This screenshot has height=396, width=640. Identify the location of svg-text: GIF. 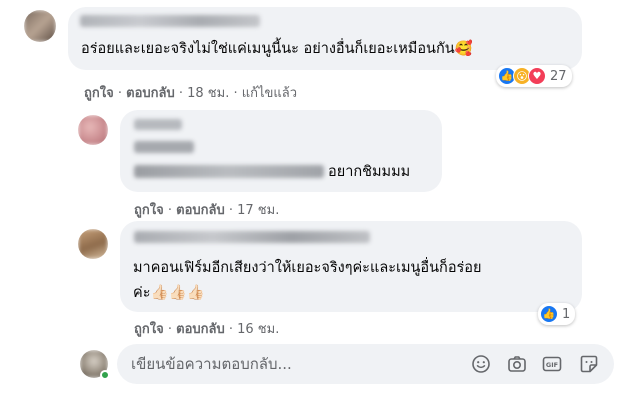
(552, 365).